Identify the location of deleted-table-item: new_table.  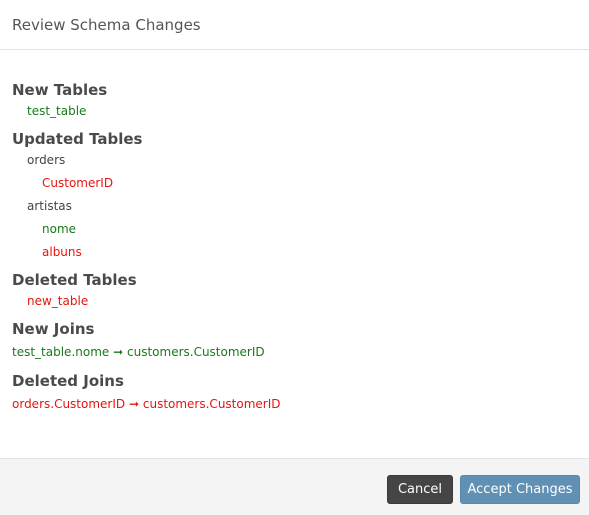
(58, 301).